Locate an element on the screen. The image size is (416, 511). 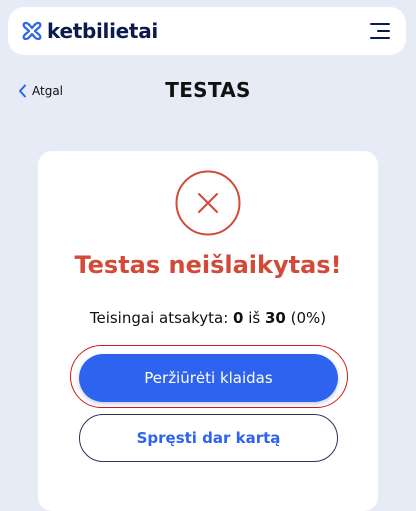
brand-logo: ketbilietai is located at coordinates (90, 31).